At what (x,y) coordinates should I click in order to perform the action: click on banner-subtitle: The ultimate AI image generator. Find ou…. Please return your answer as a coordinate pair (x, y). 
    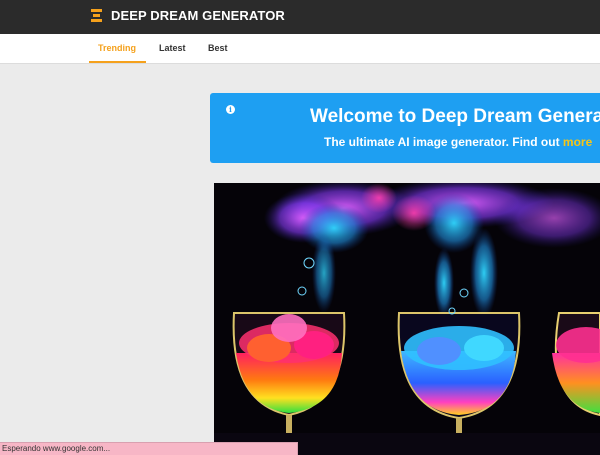
    Looking at the image, I should click on (458, 142).